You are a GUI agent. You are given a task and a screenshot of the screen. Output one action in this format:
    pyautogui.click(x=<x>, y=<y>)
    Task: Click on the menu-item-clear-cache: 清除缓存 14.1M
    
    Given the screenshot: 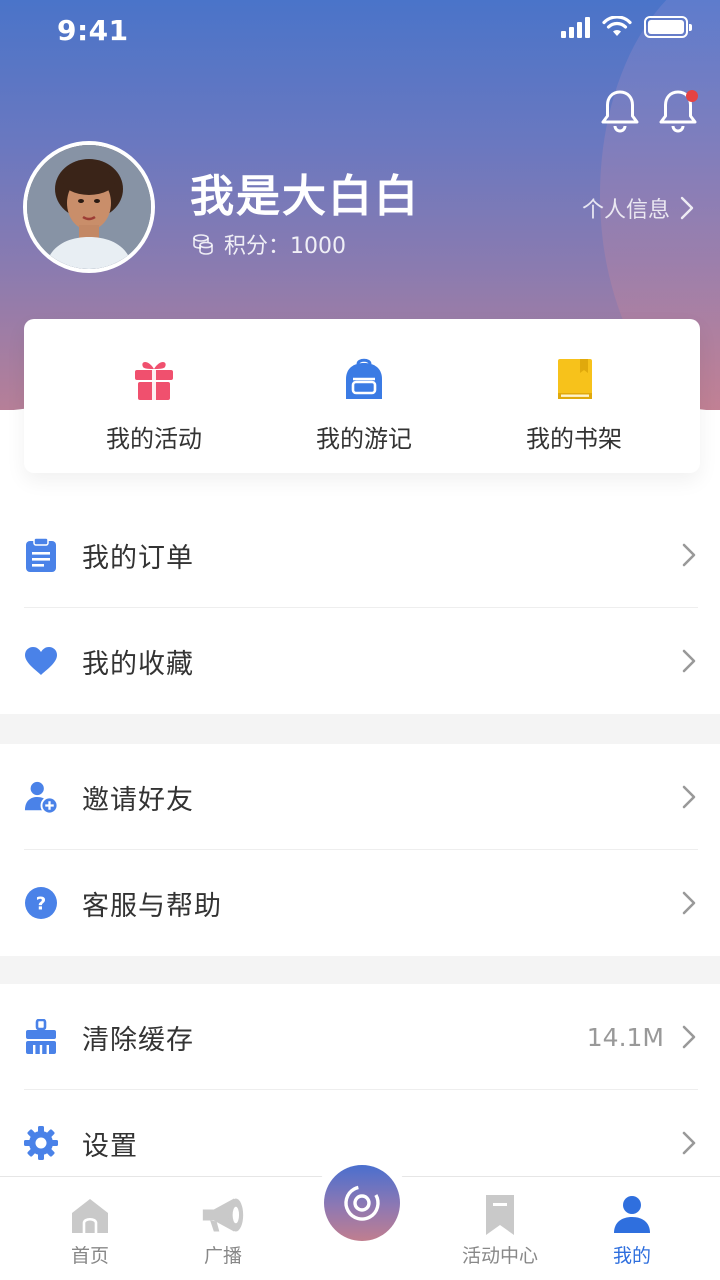 What is the action you would take?
    pyautogui.click(x=360, y=1037)
    